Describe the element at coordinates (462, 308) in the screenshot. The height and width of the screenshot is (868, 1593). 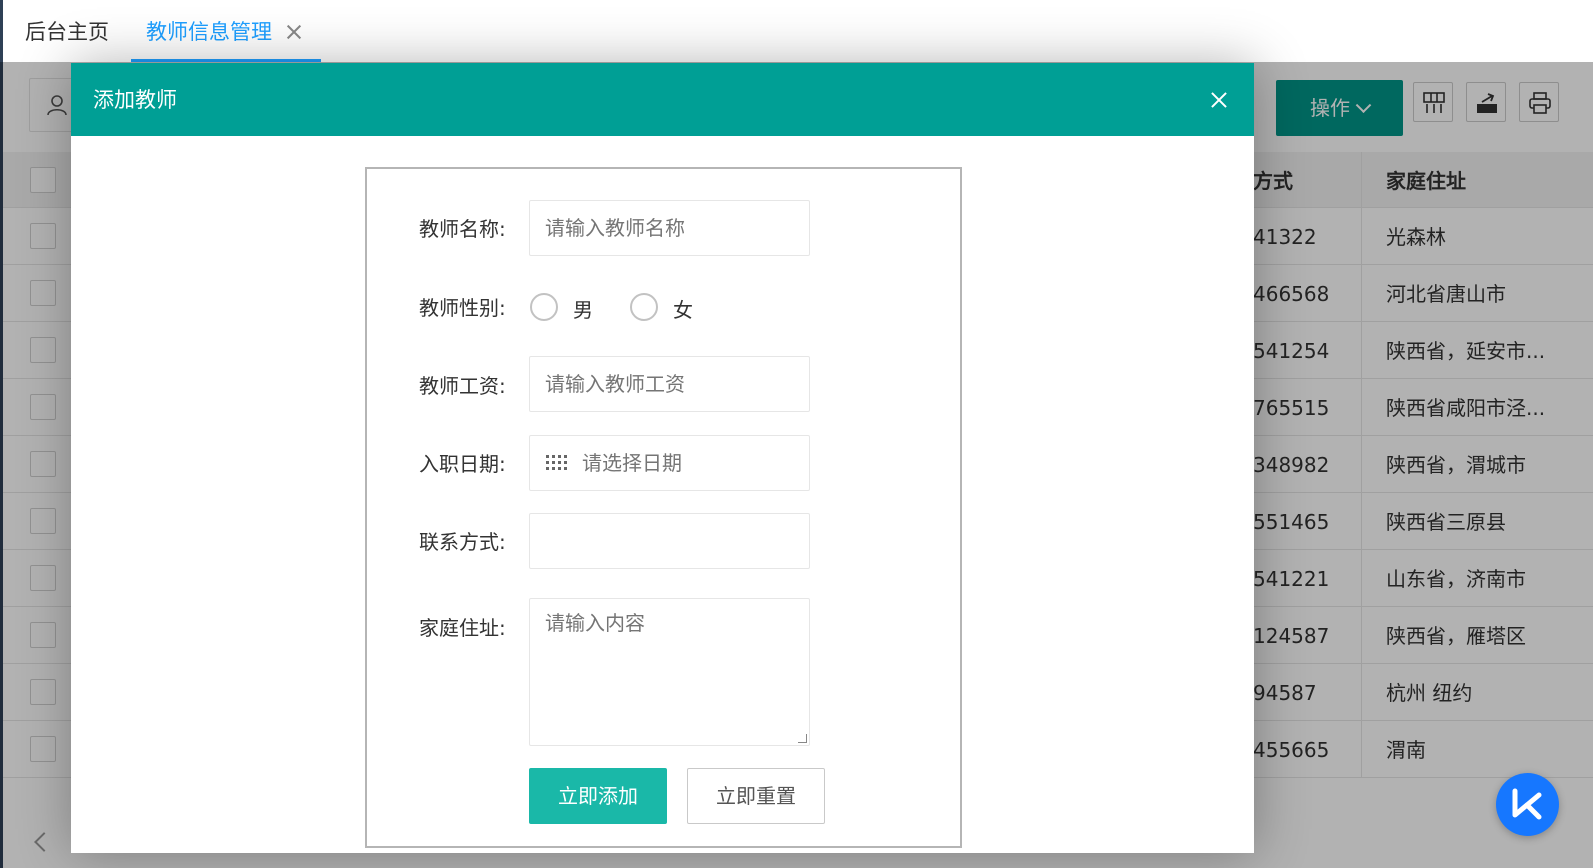
I see `teacher-gender-label: 教师性别:` at that location.